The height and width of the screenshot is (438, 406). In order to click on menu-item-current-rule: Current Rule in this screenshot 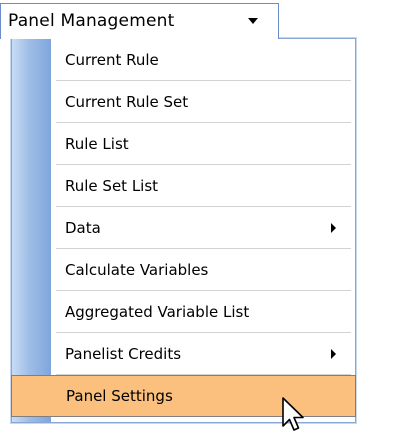, I will do `click(183, 60)`.